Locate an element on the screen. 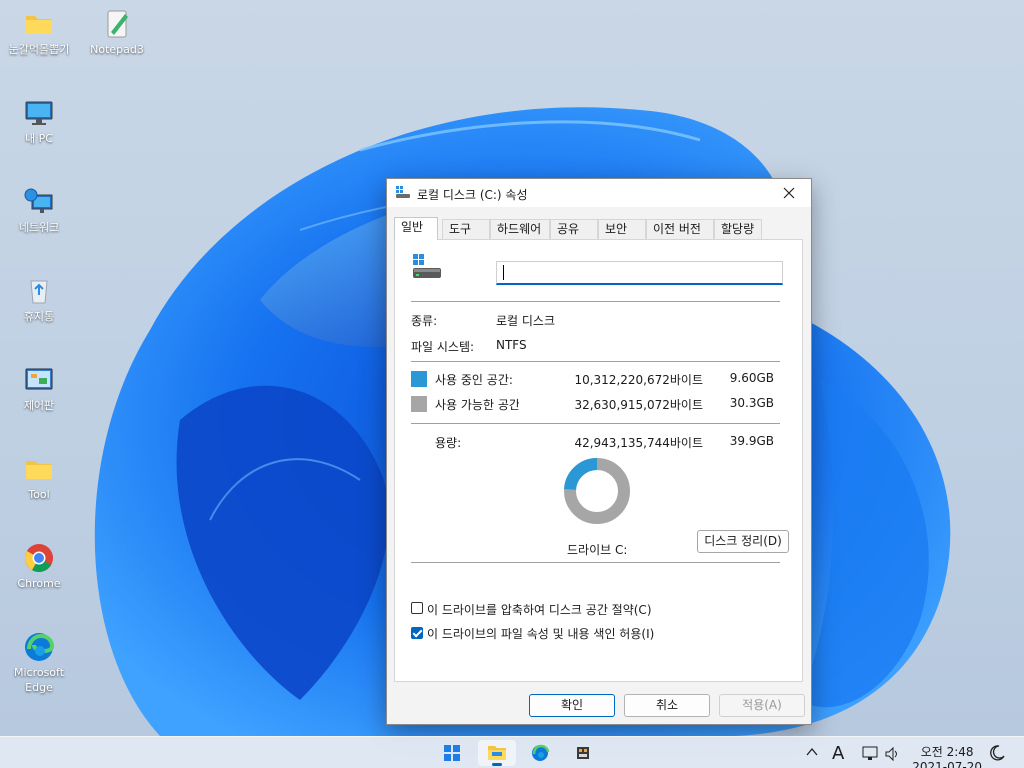 The height and width of the screenshot is (768, 1024). capacity-label: 용량: is located at coordinates (448, 443).